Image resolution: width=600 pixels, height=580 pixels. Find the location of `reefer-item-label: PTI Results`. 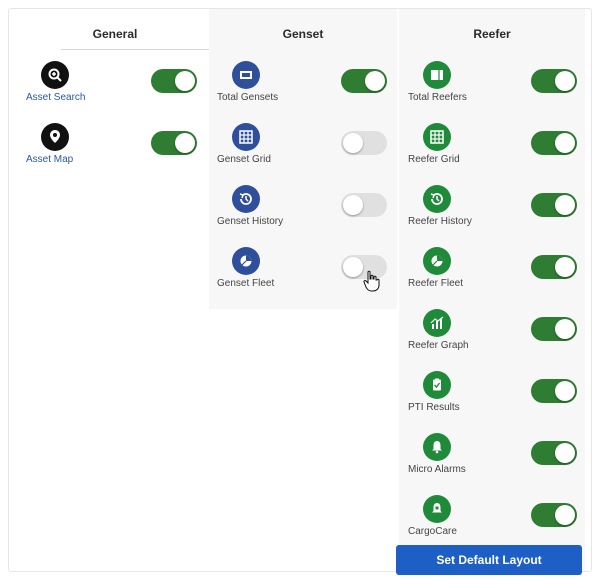

reefer-item-label: PTI Results is located at coordinates (434, 407).